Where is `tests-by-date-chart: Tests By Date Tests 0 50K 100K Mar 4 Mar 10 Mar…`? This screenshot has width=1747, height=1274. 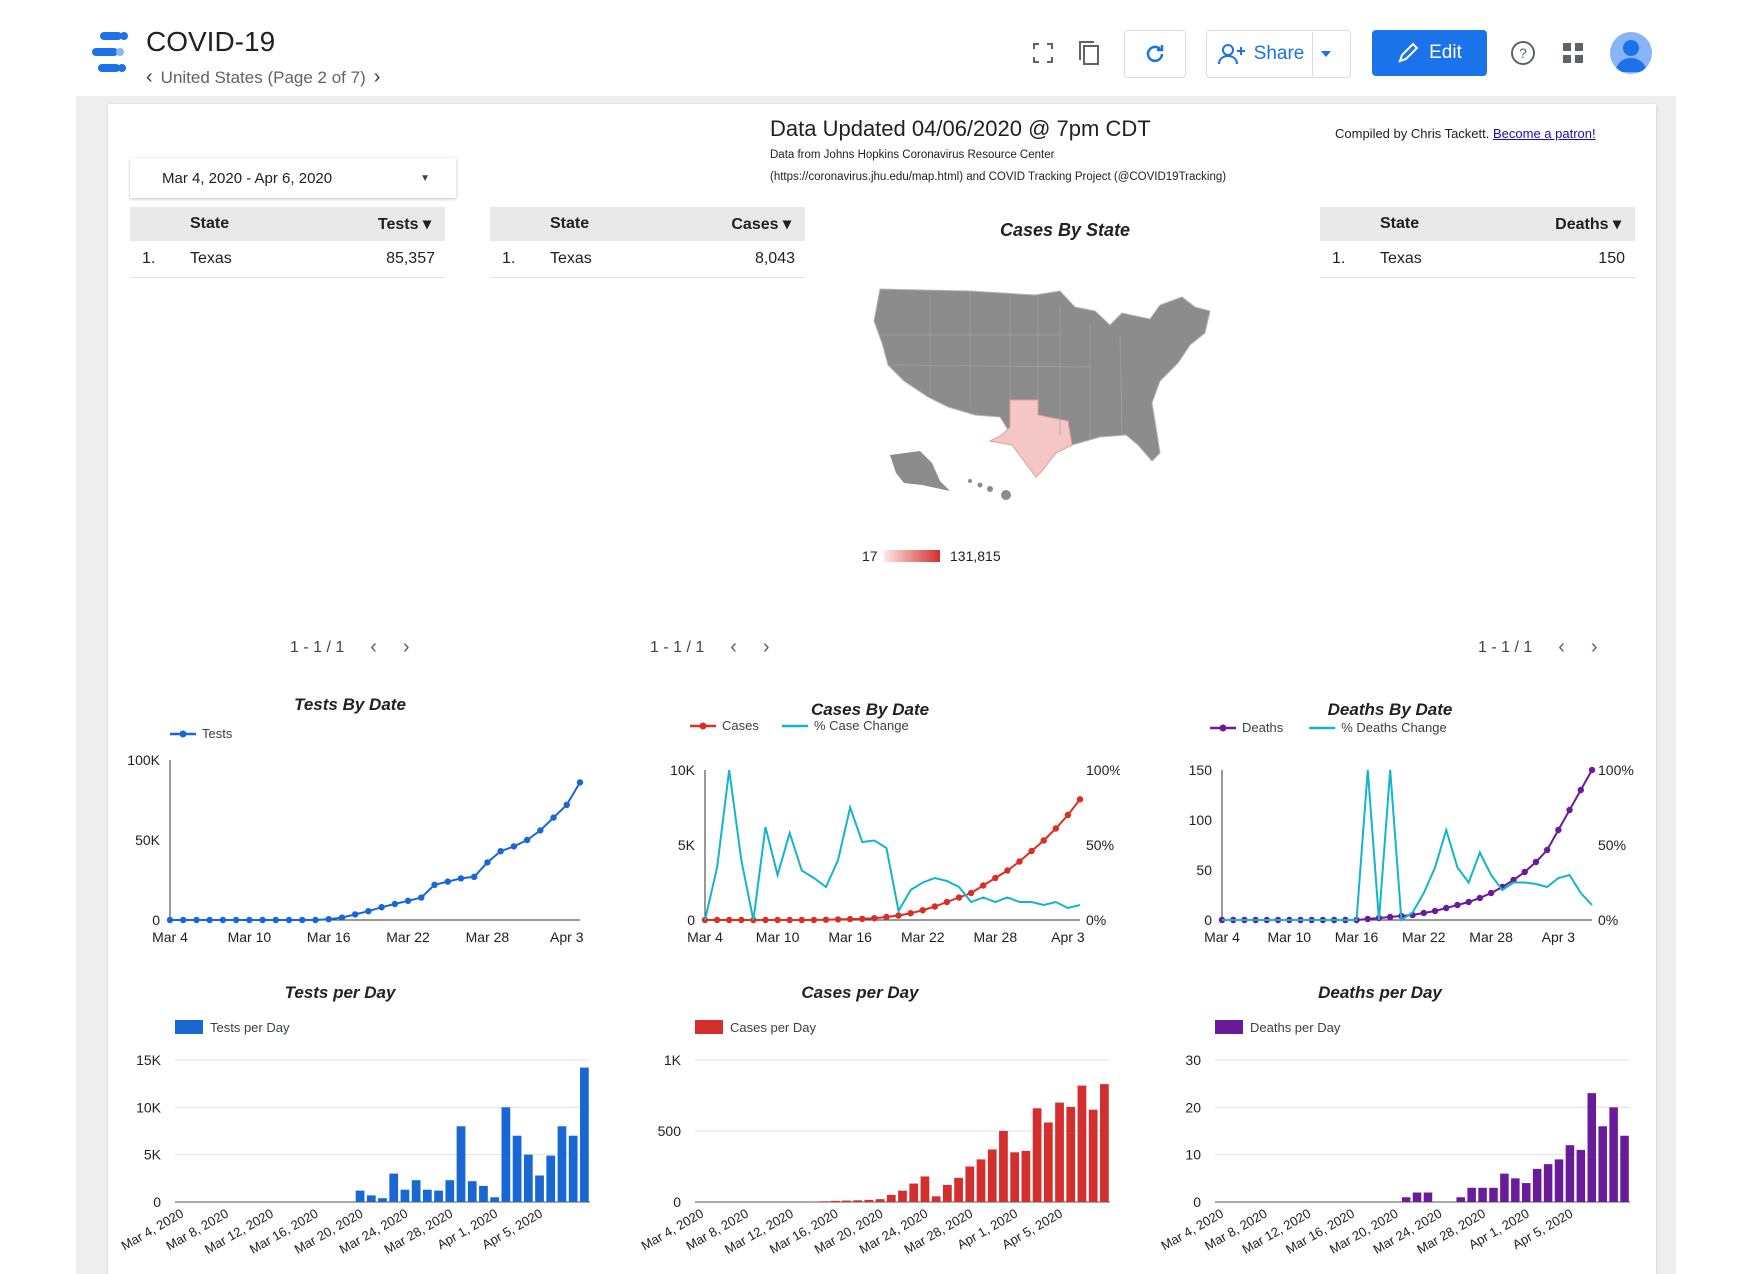 tests-by-date-chart: Tests By Date Tests 0 50K 100K Mar 4 Mar 10 Mar… is located at coordinates (360, 815).